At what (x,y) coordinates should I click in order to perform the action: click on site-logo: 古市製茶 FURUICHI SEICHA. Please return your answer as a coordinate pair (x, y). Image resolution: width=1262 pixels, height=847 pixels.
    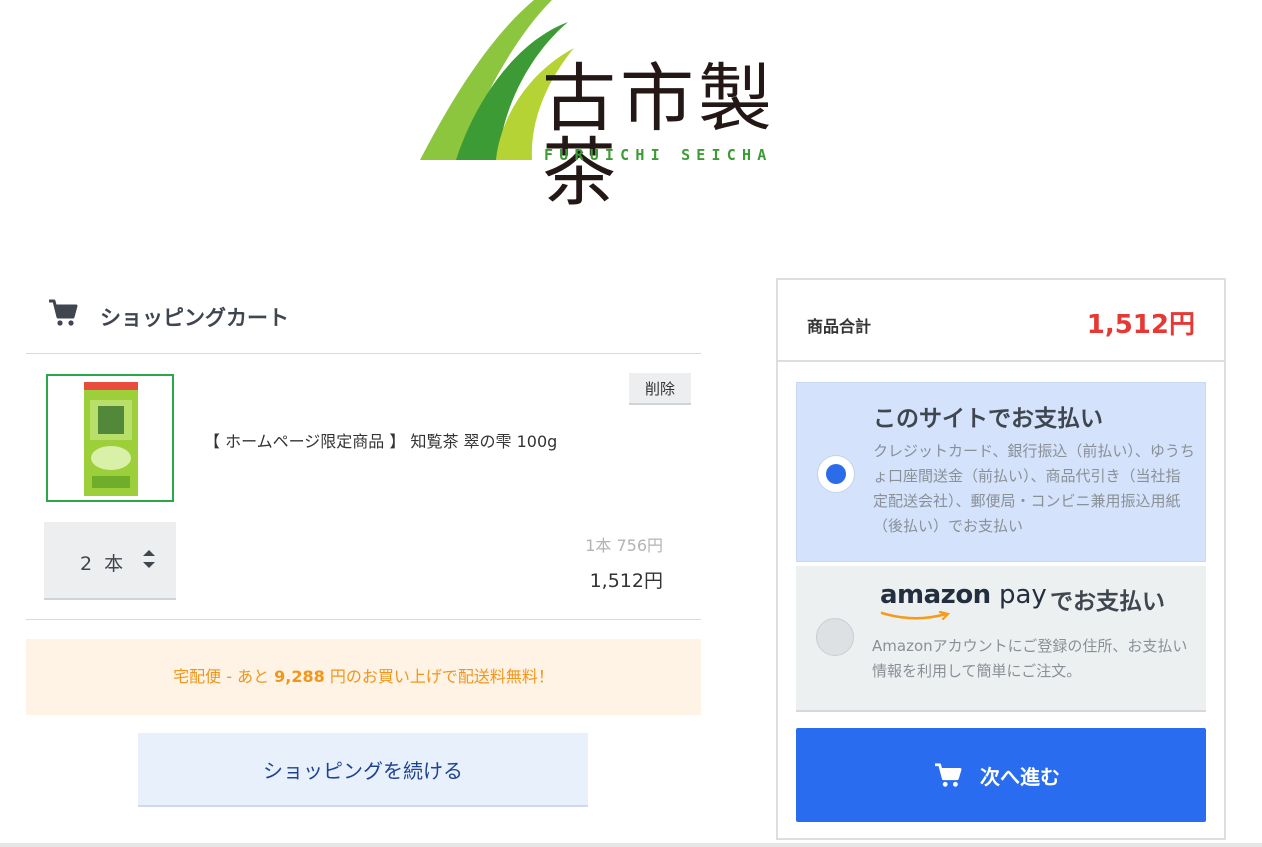
    Looking at the image, I should click on (626, 105).